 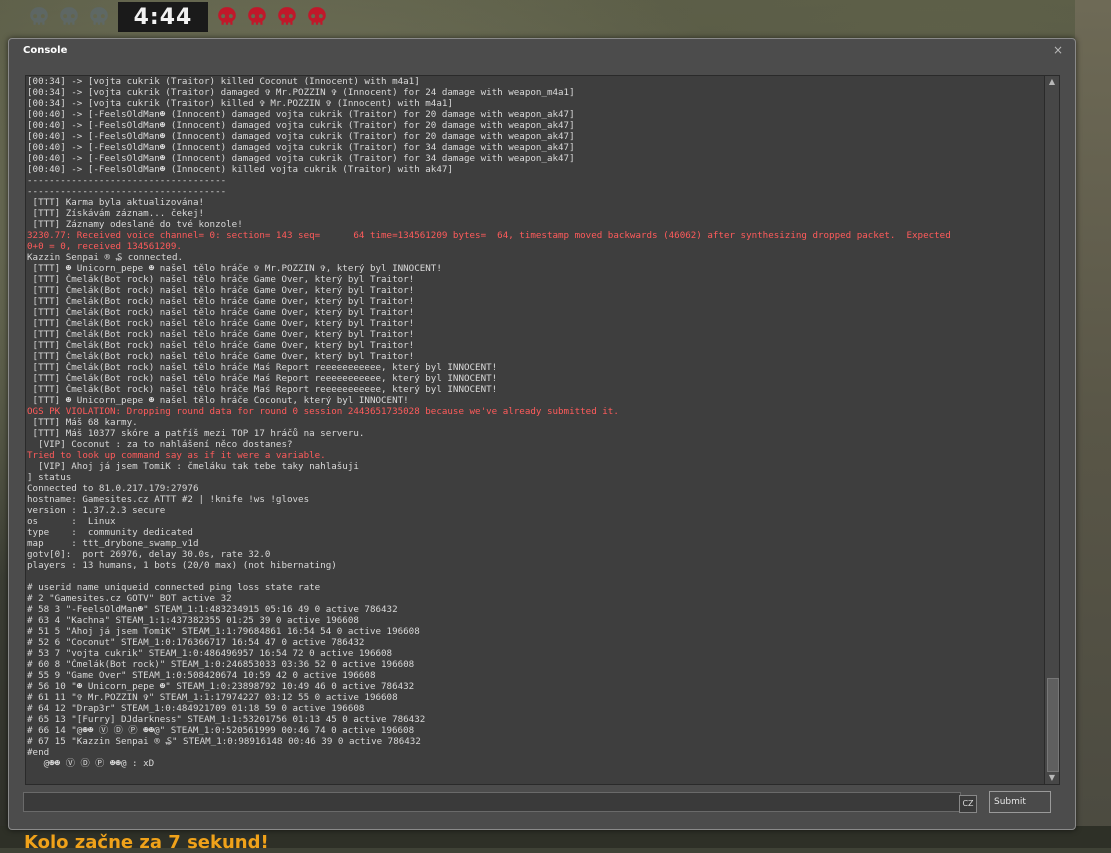 I want to click on console-line: [TTT] Máš 68 karmy., so click(x=82, y=422).